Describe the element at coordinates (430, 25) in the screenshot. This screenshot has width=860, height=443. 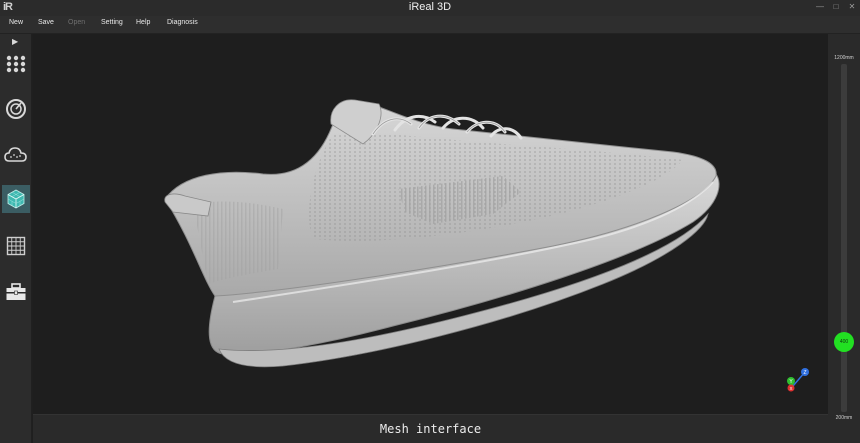
I see `menu-bar: New Save Open Setting Help Diagnosis` at that location.